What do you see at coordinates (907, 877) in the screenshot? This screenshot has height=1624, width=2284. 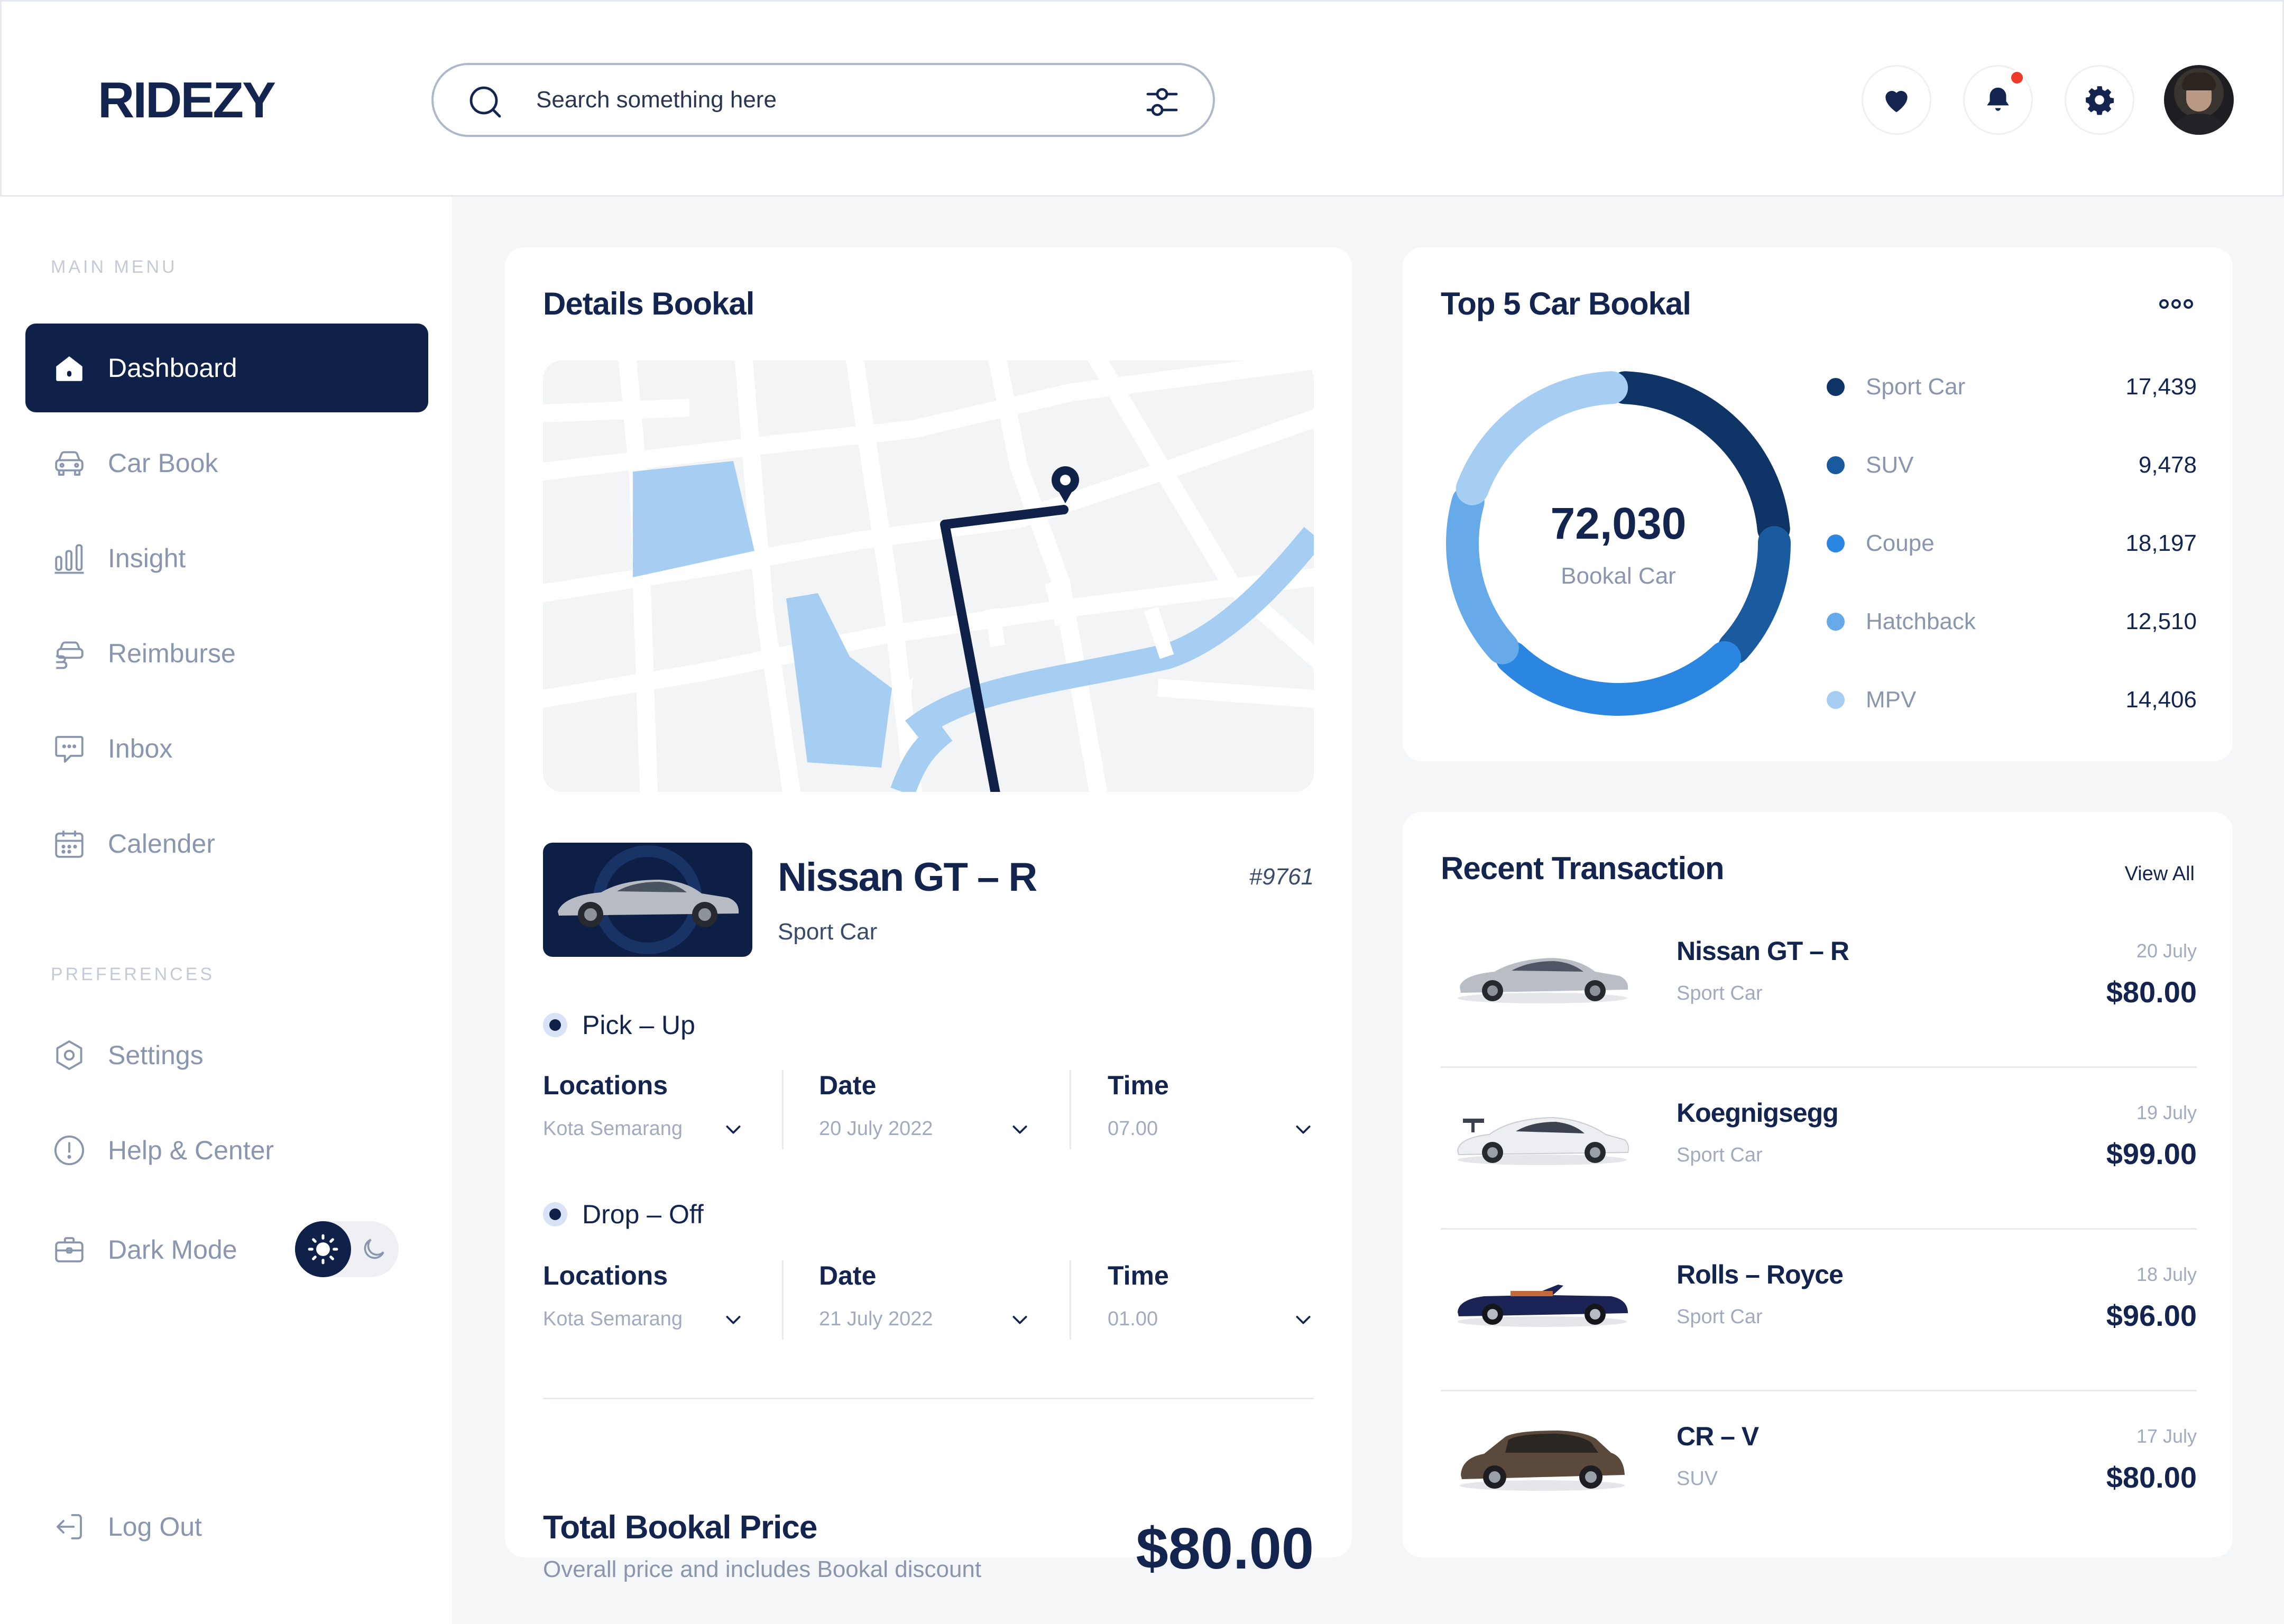 I see `booked-car-name: Nissan GT – R` at bounding box center [907, 877].